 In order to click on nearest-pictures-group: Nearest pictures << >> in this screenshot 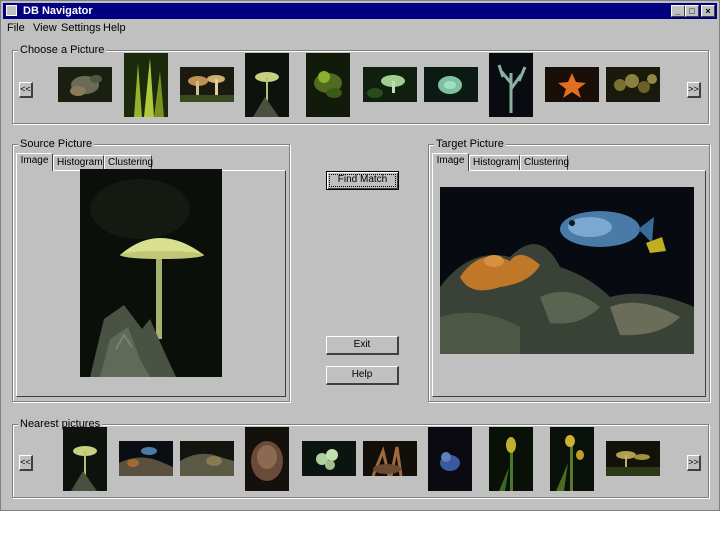, I will do `click(360, 458)`.